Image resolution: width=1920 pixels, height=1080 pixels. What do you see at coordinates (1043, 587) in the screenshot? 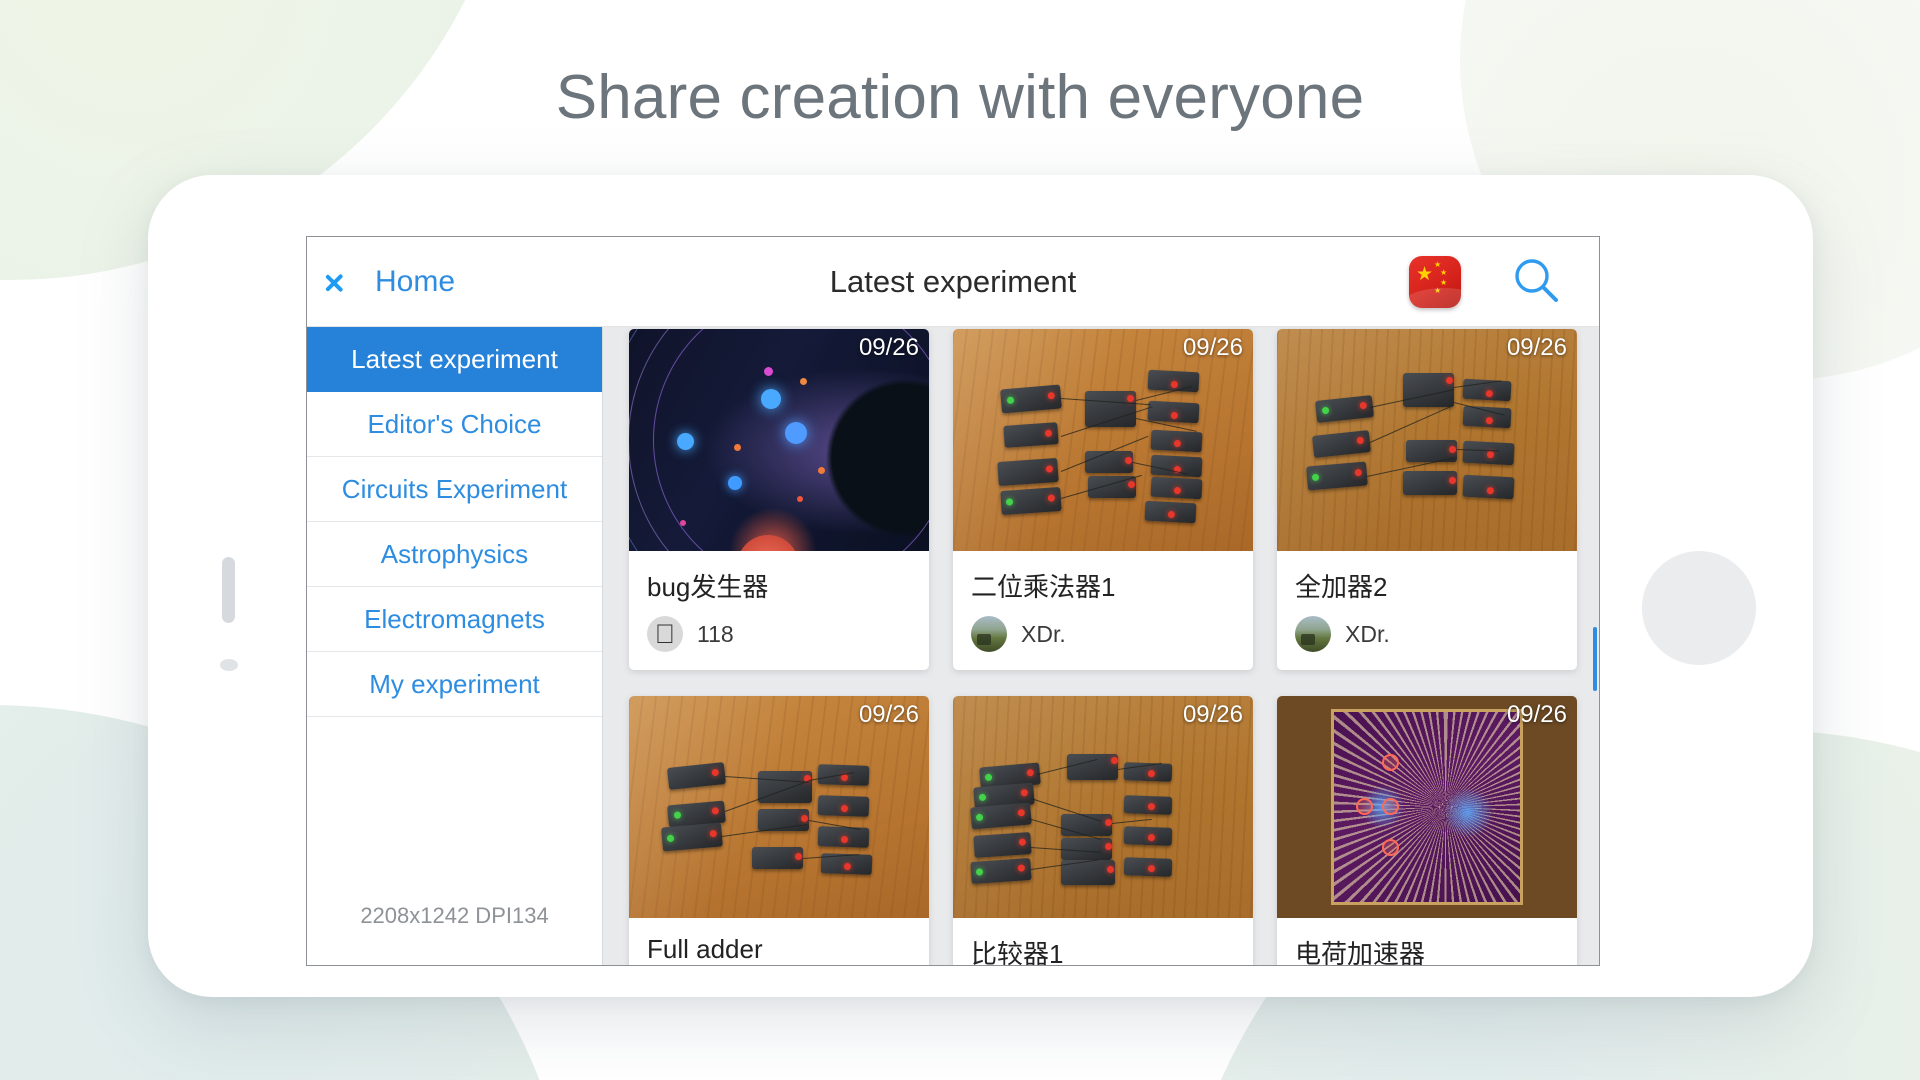
I see `card-title: 二位乘法器1` at bounding box center [1043, 587].